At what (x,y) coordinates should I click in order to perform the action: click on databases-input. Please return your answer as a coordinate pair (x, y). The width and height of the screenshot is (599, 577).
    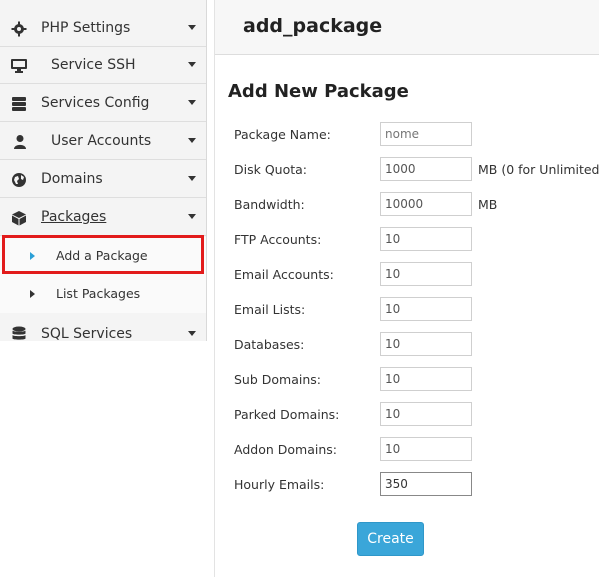
    Looking at the image, I should click on (426, 344).